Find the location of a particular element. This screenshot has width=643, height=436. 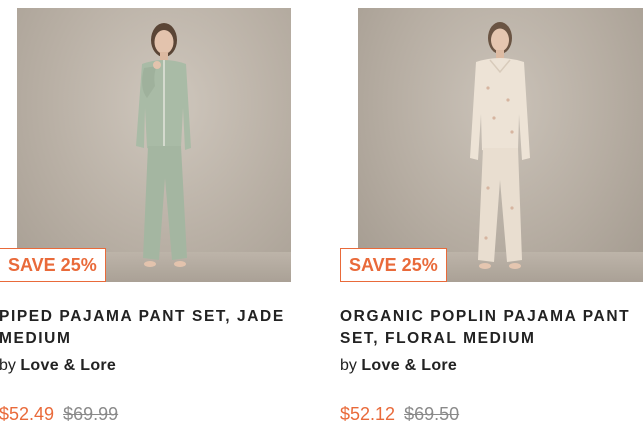

product-title-line-1: PIPED PAJAMA PANT SET, JADE is located at coordinates (142, 316).